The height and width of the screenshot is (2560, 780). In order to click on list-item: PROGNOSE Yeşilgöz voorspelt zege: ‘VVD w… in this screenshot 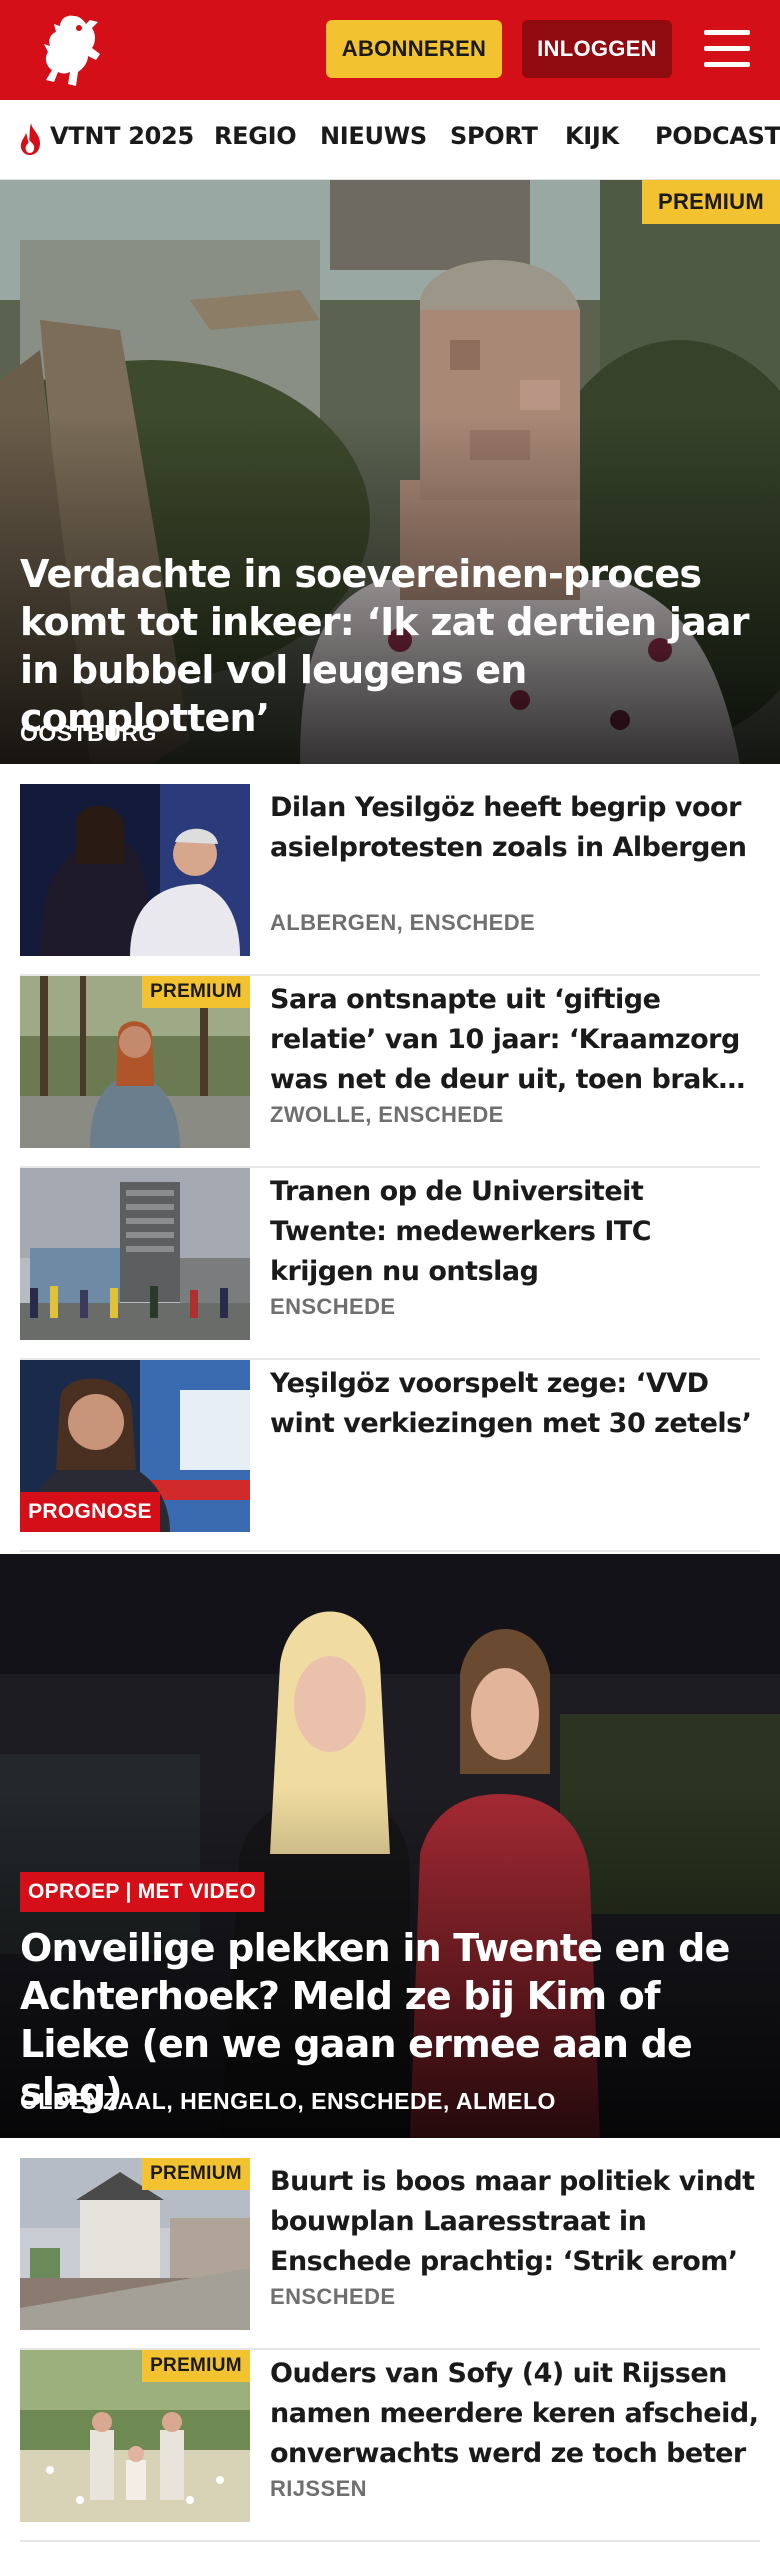, I will do `click(390, 1456)`.